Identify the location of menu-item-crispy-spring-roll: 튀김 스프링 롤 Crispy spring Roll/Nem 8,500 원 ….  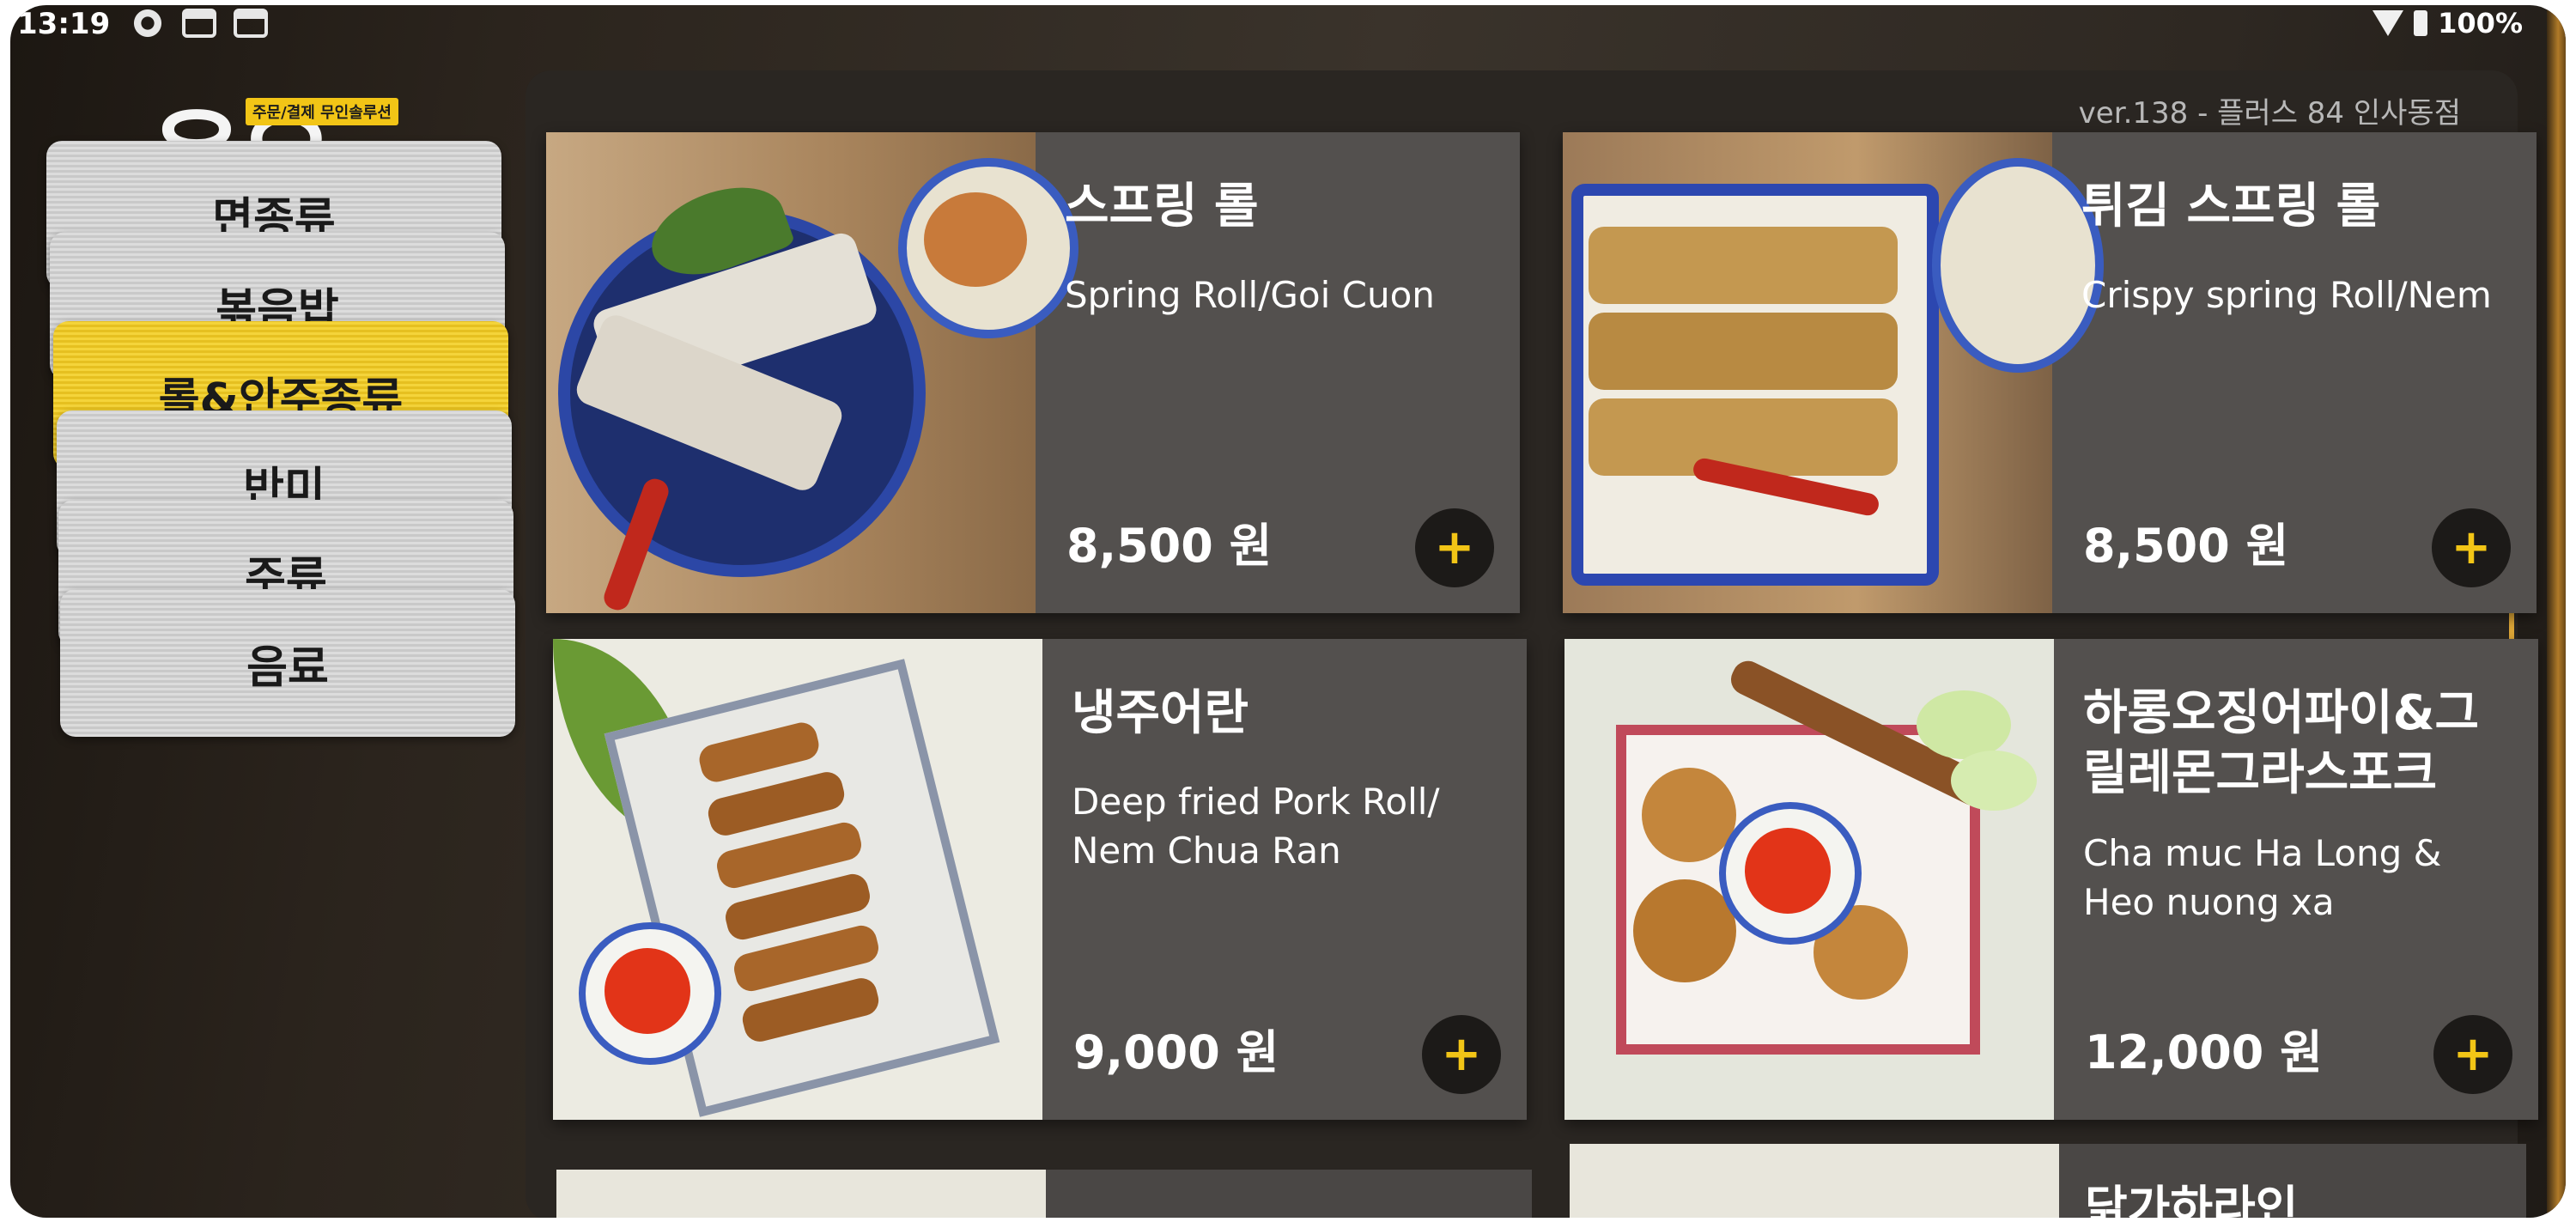
(2050, 372).